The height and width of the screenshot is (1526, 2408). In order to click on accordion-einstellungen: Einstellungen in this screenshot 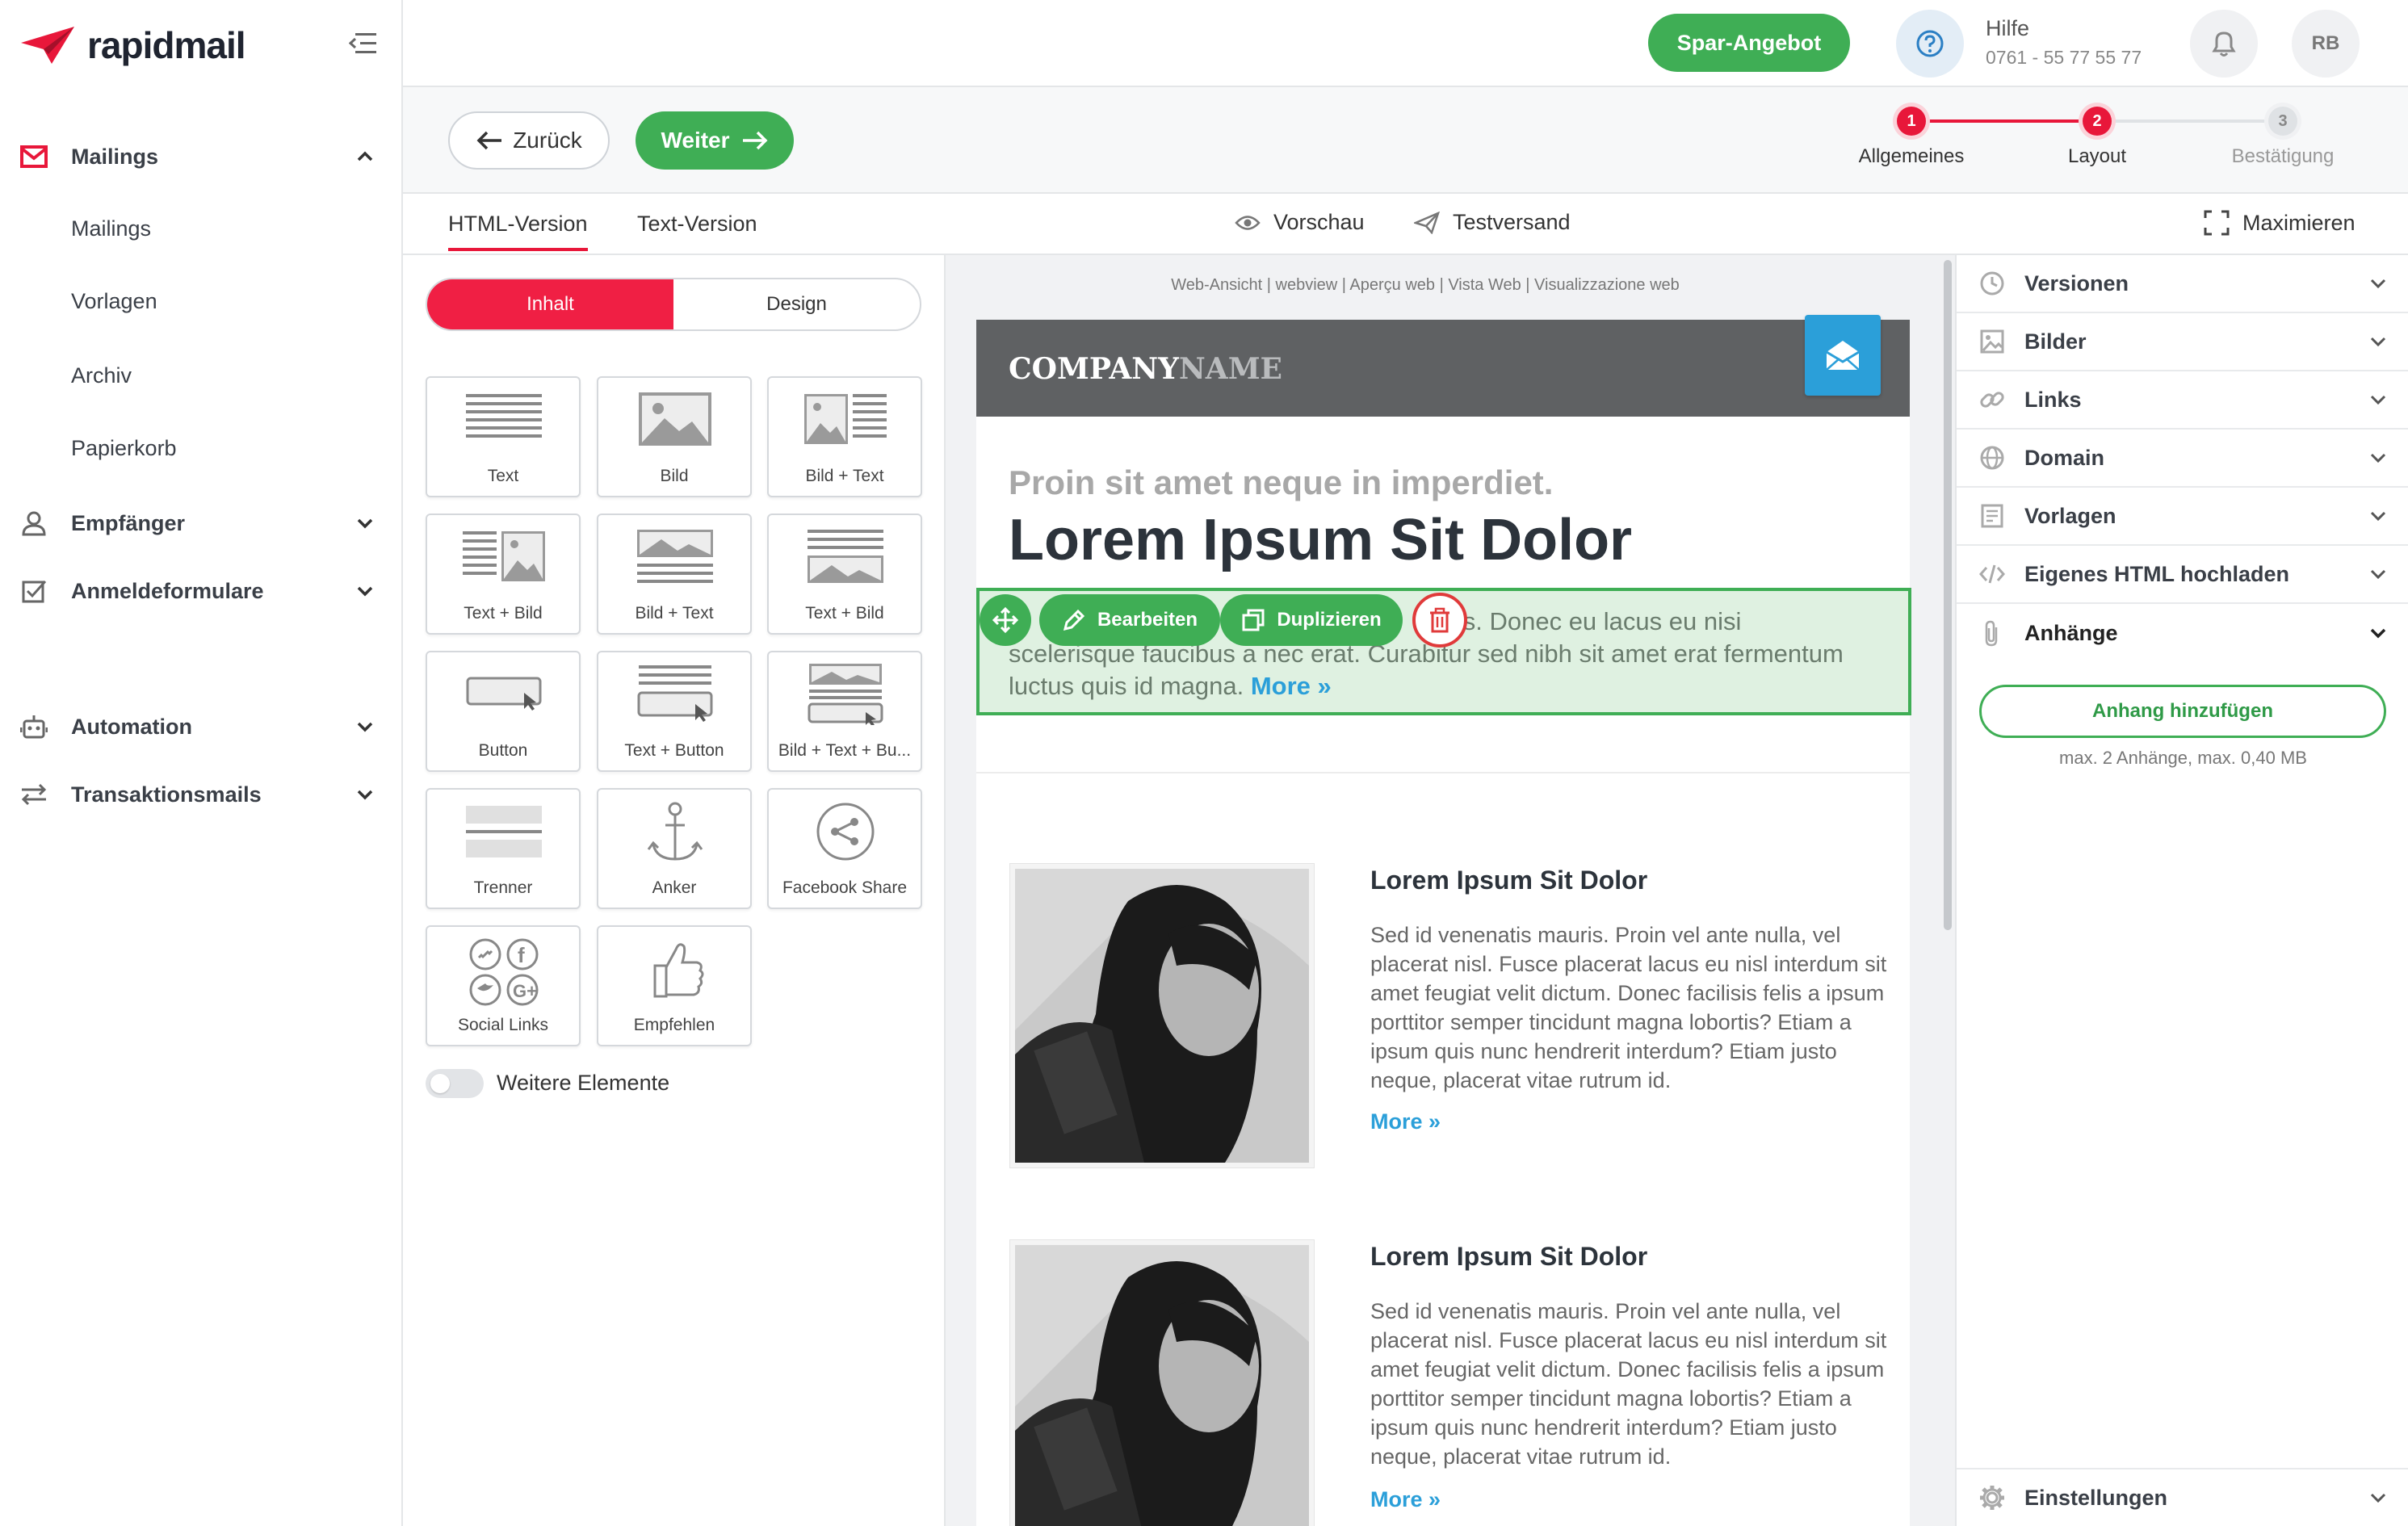, I will do `click(2182, 1497)`.